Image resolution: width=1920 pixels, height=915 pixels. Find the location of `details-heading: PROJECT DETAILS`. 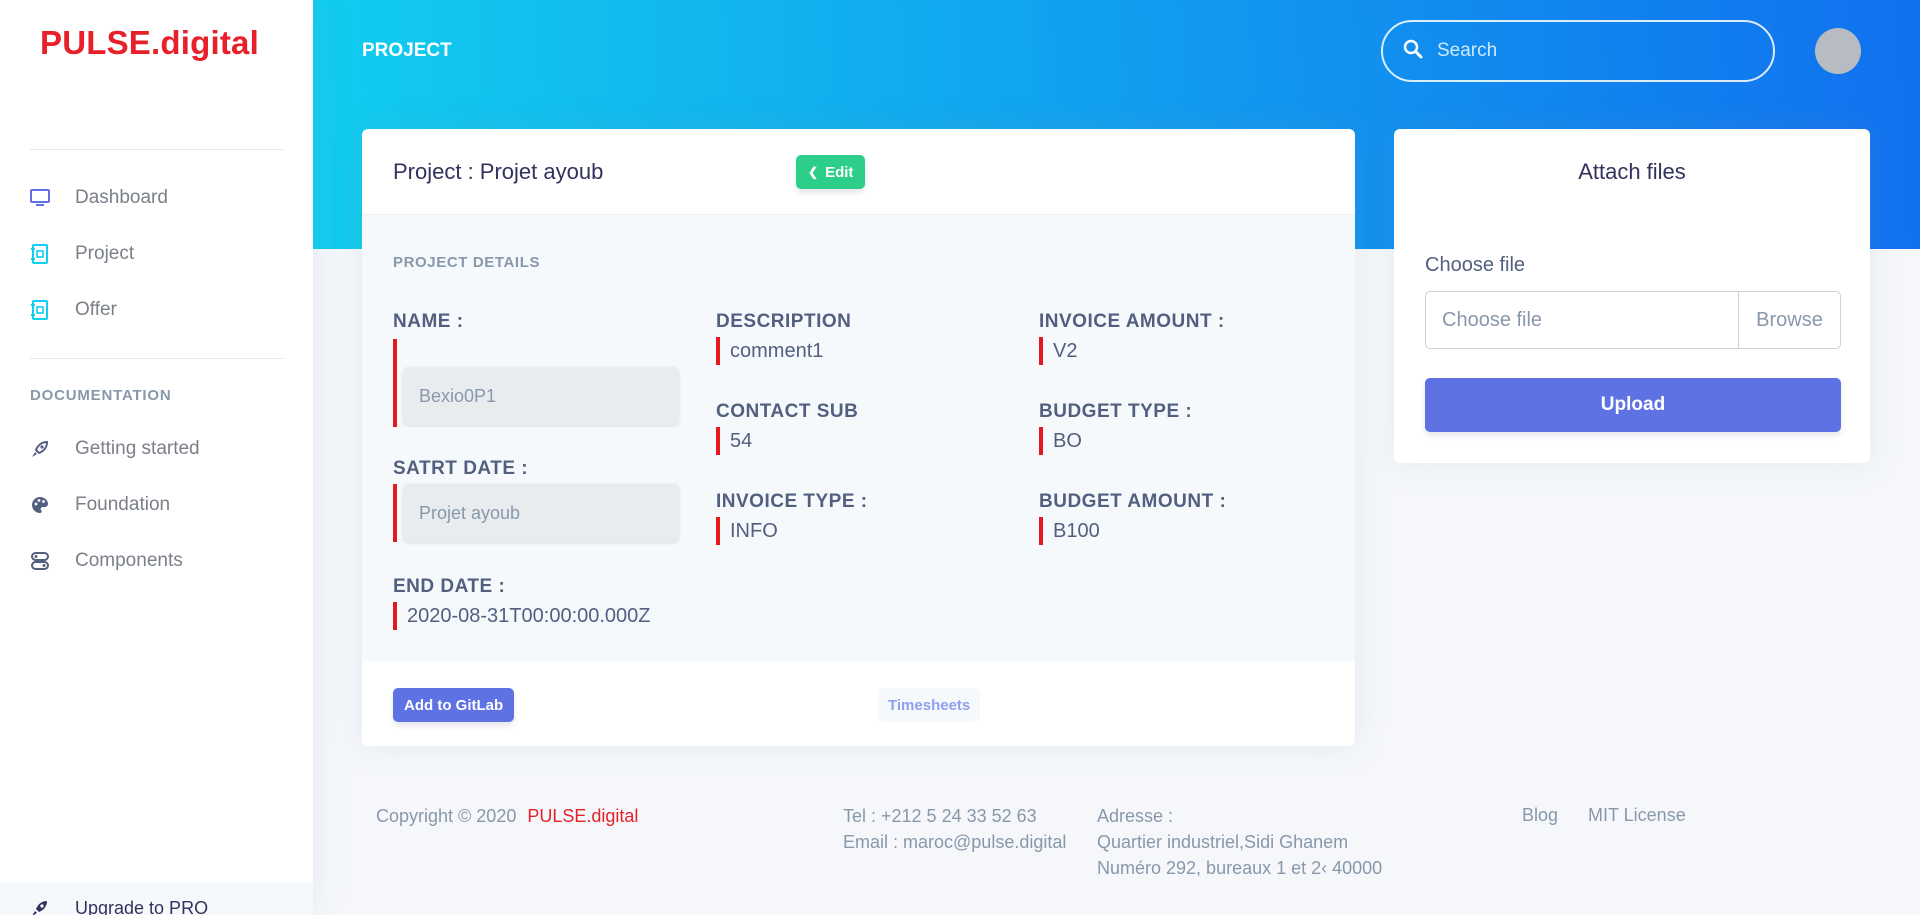

details-heading: PROJECT DETAILS is located at coordinates (467, 262).